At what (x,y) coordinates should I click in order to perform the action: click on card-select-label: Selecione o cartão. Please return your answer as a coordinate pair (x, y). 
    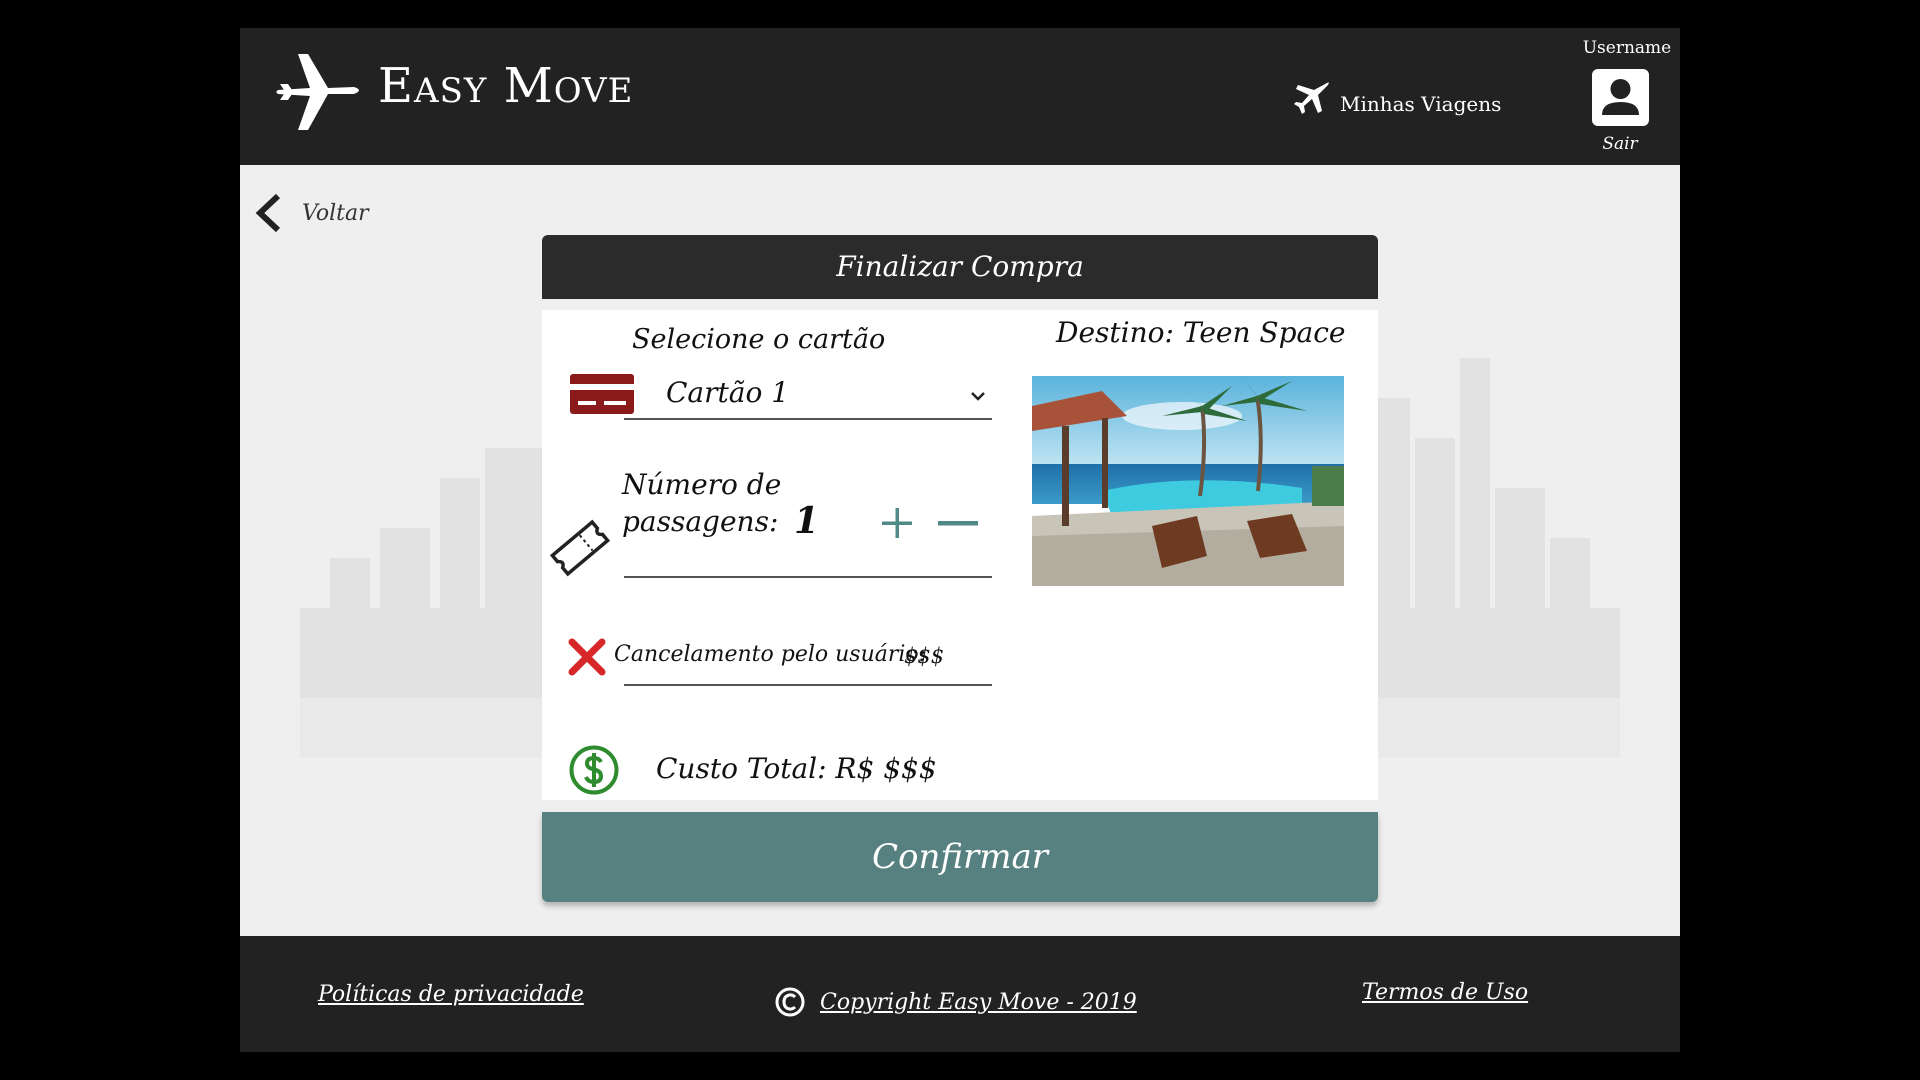
    Looking at the image, I should click on (759, 339).